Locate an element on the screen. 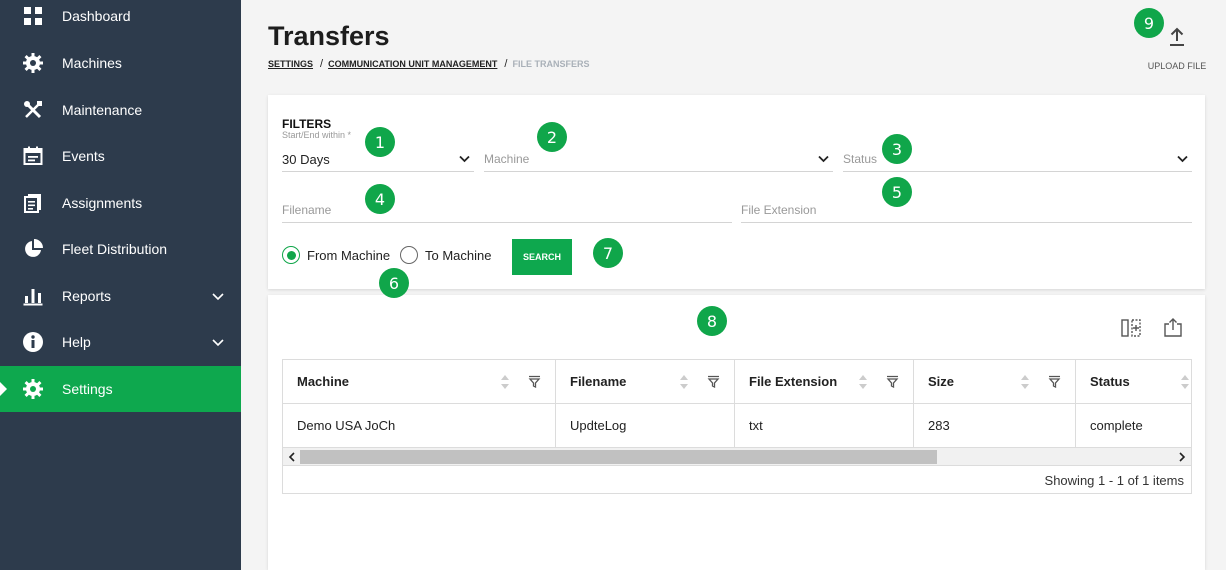  to-machine-radio: To Machine is located at coordinates (445, 255).